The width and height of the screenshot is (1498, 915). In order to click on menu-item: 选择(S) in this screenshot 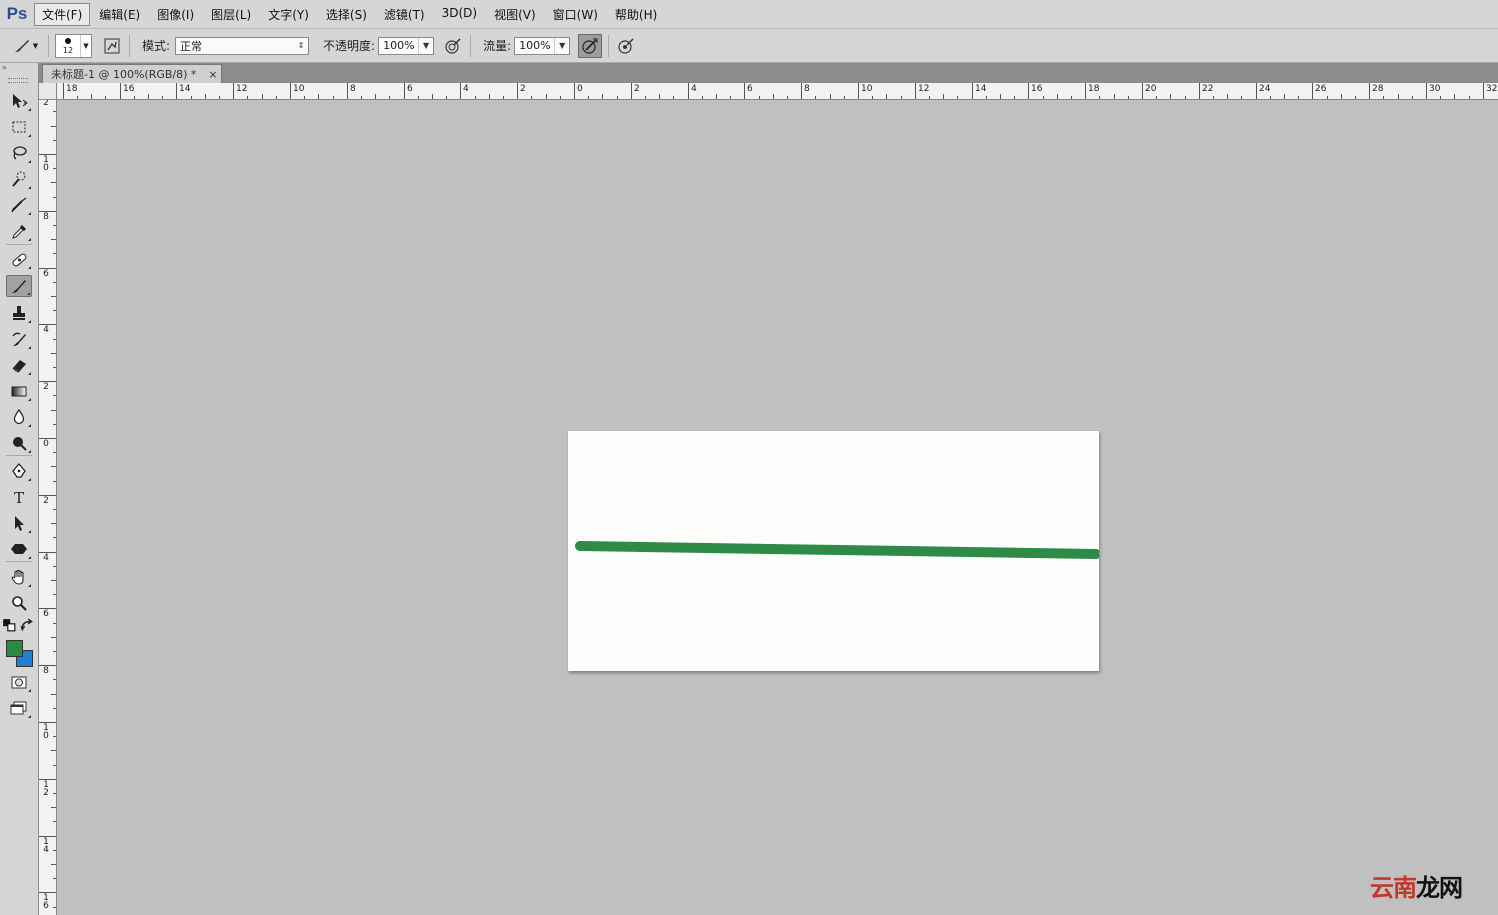, I will do `click(346, 14)`.